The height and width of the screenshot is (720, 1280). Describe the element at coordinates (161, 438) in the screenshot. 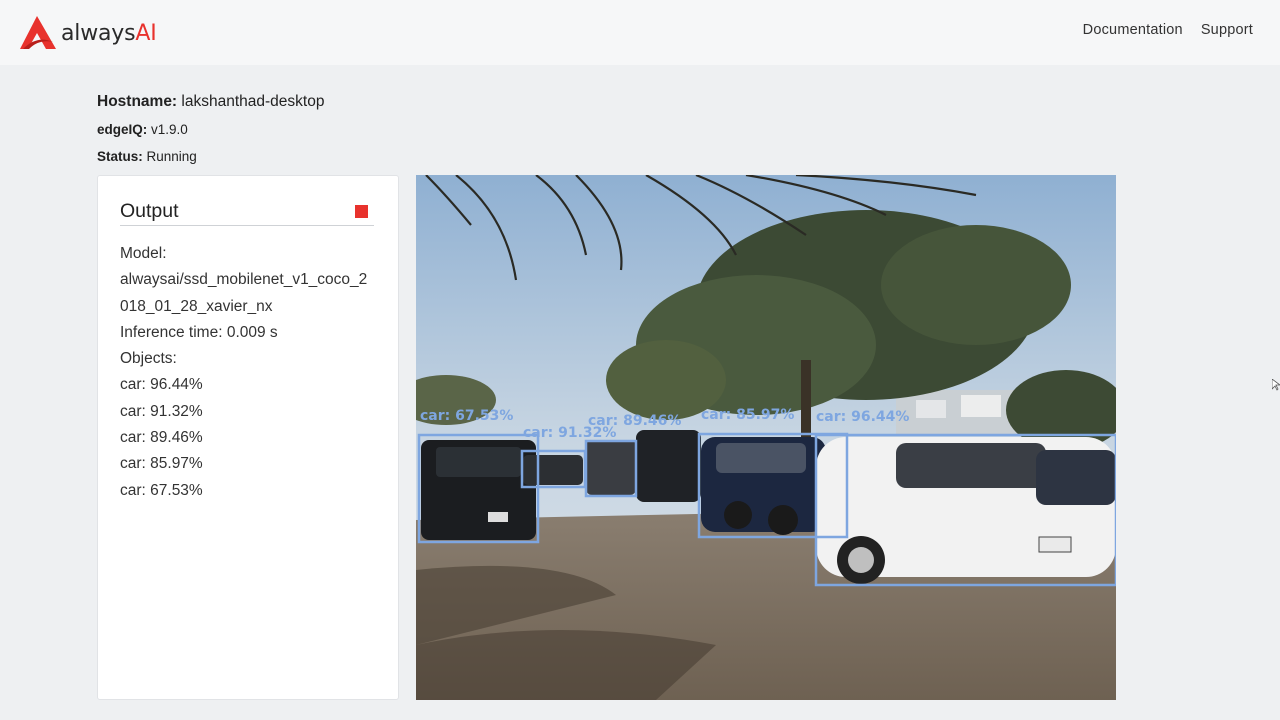

I see `object-item: car: 89.46%` at that location.